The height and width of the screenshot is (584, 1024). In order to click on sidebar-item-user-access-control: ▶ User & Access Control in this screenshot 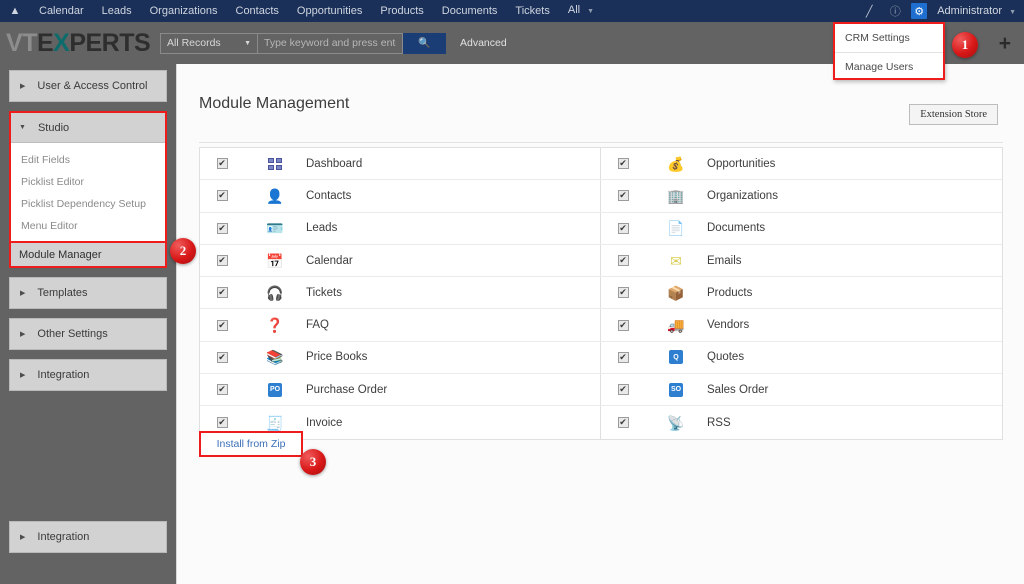, I will do `click(88, 86)`.